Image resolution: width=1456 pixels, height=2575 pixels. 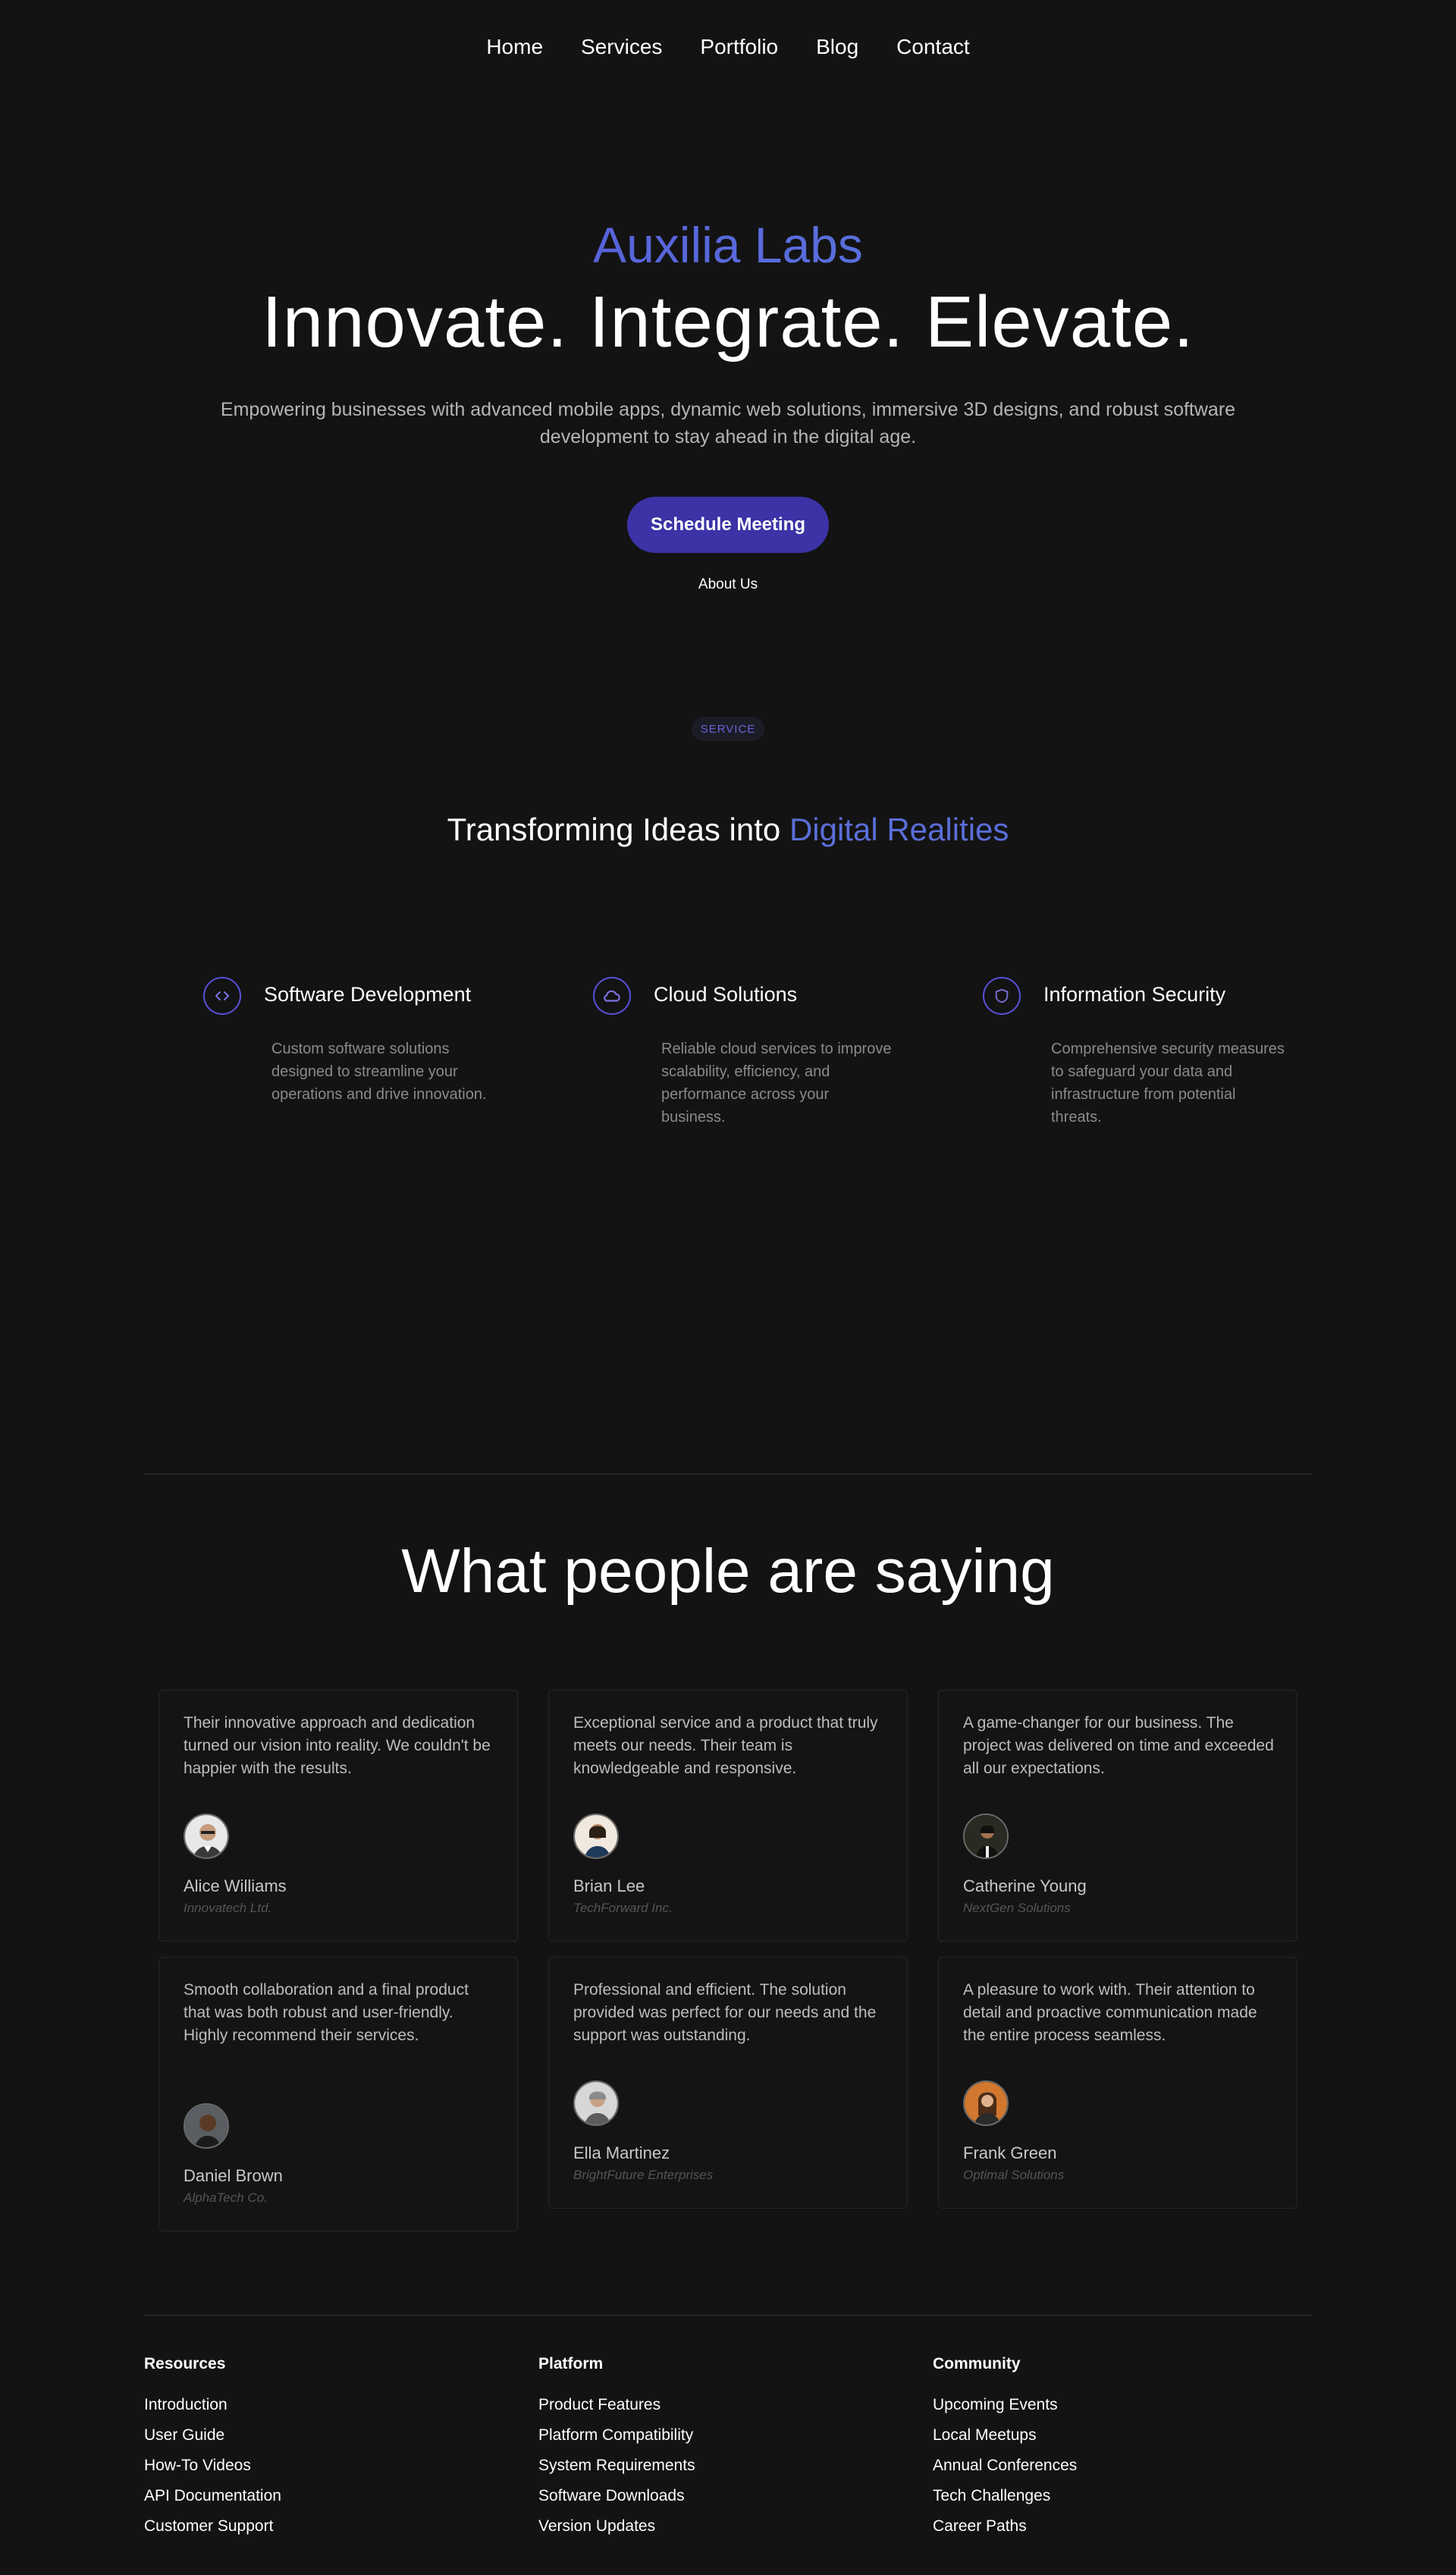 What do you see at coordinates (1010, 2152) in the screenshot?
I see `testimonial-name: Frank Green` at bounding box center [1010, 2152].